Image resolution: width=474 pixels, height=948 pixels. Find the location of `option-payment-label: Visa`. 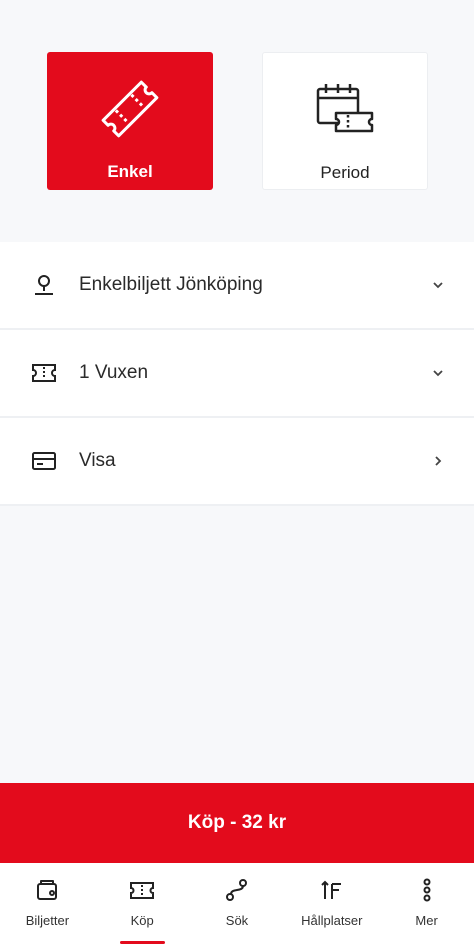

option-payment-label: Visa is located at coordinates (97, 460).